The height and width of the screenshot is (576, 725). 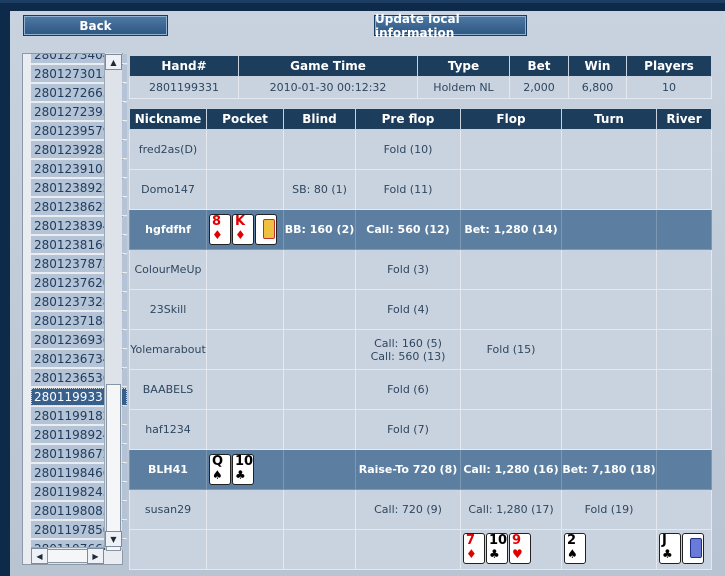 What do you see at coordinates (168, 349) in the screenshot?
I see `cell-nick: Yolemarabout` at bounding box center [168, 349].